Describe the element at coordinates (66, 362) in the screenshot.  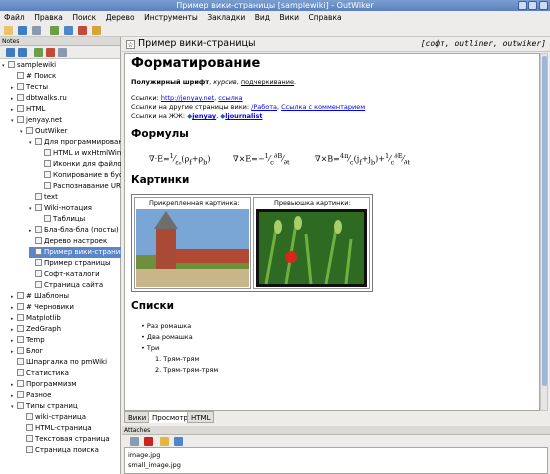
I see `tree-item: Шпаргалка по pmWiki` at that location.